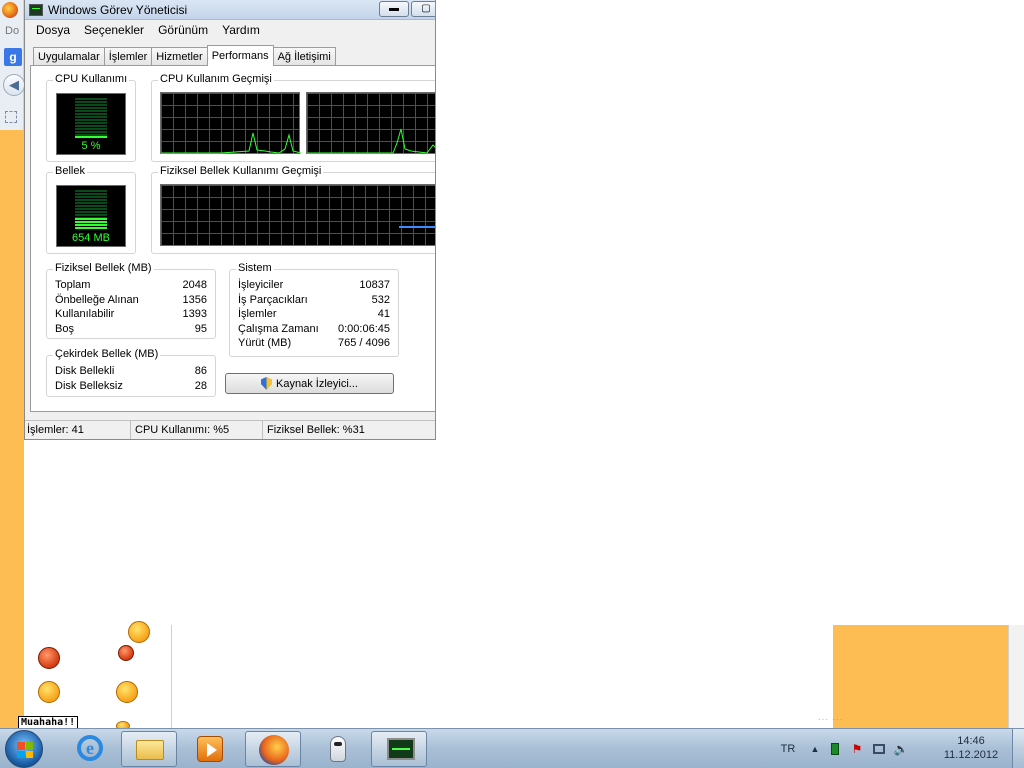  Describe the element at coordinates (830, 719) in the screenshot. I see `resize-grip-icon: ··· ···` at that location.